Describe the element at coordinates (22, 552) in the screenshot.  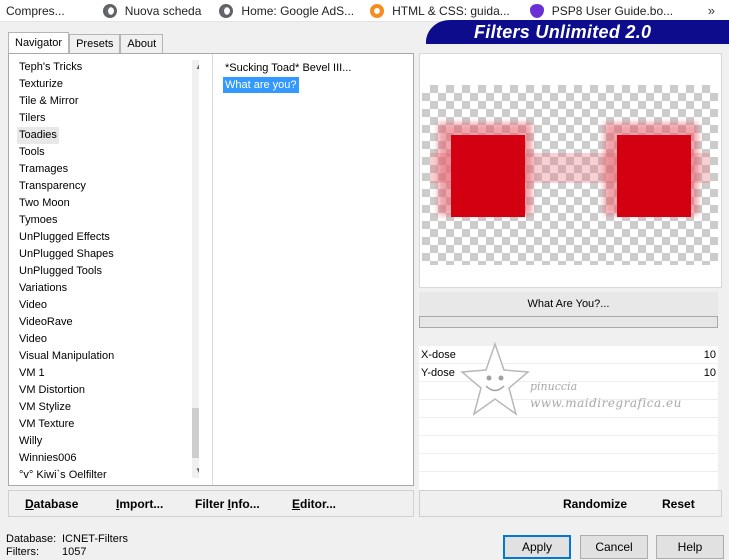
I see `status-label: Filters:` at that location.